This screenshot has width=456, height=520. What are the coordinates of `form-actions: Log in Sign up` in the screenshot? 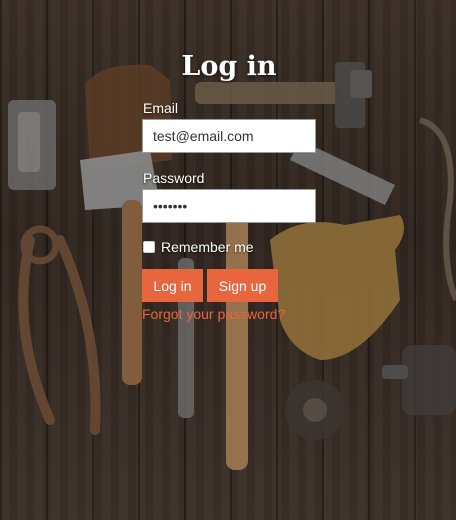 It's located at (229, 285).